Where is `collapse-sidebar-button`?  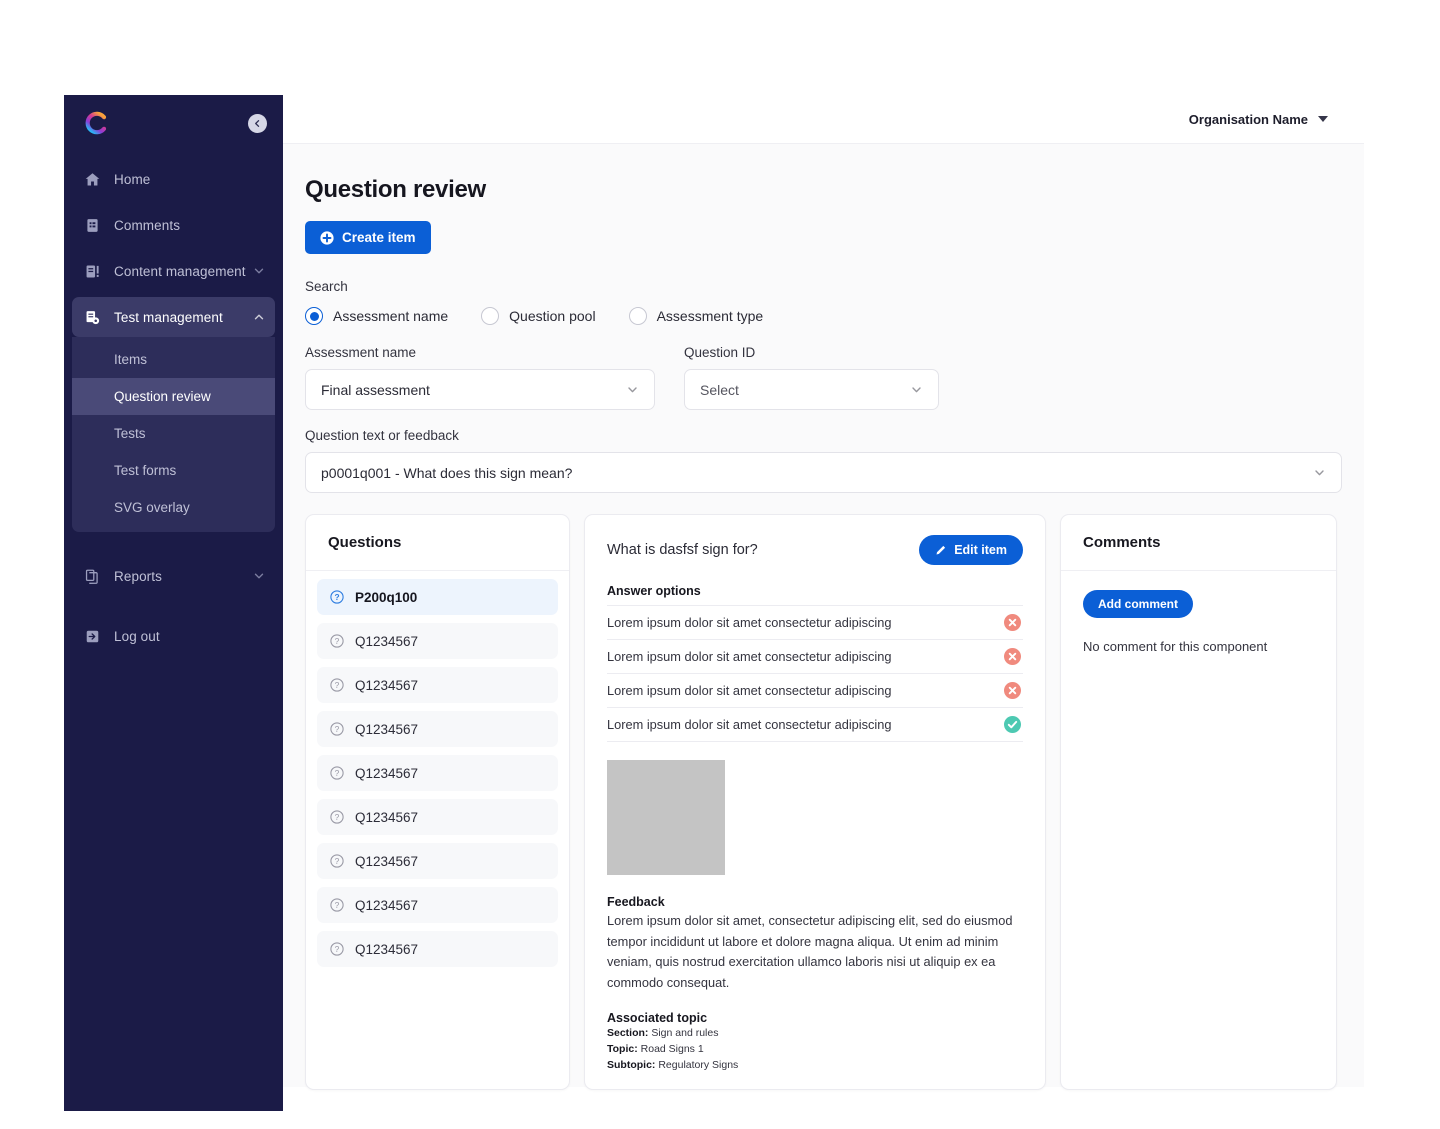 collapse-sidebar-button is located at coordinates (257, 123).